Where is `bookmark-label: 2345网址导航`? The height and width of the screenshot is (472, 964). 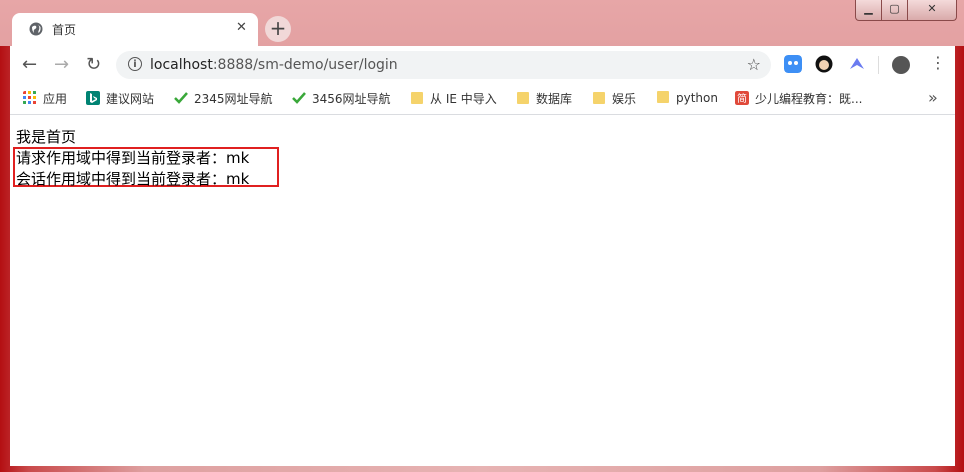
bookmark-label: 2345网址导航 is located at coordinates (233, 99).